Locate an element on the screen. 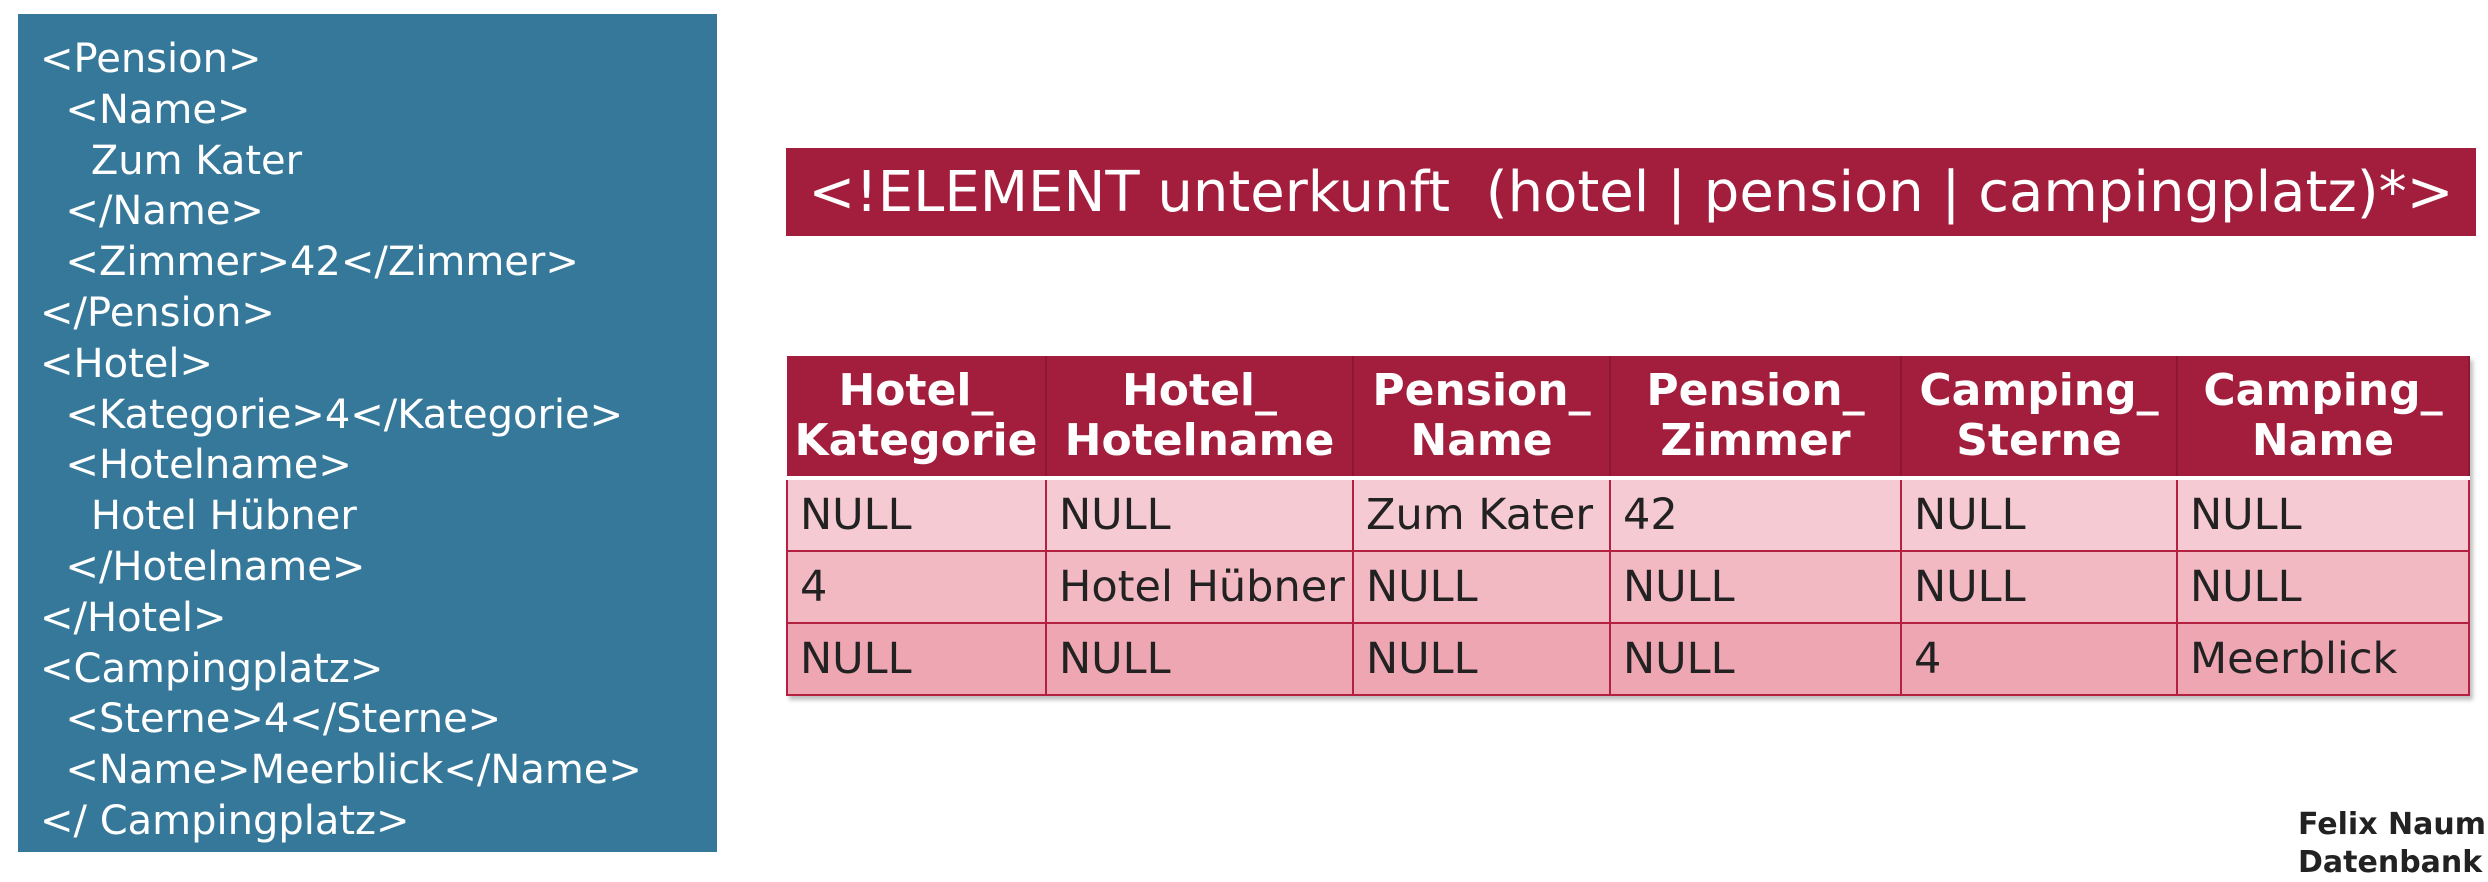 The width and height of the screenshot is (2488, 882). table-row: 4 Hotel Hübner NULL NULL NULL NULL is located at coordinates (1628, 587).